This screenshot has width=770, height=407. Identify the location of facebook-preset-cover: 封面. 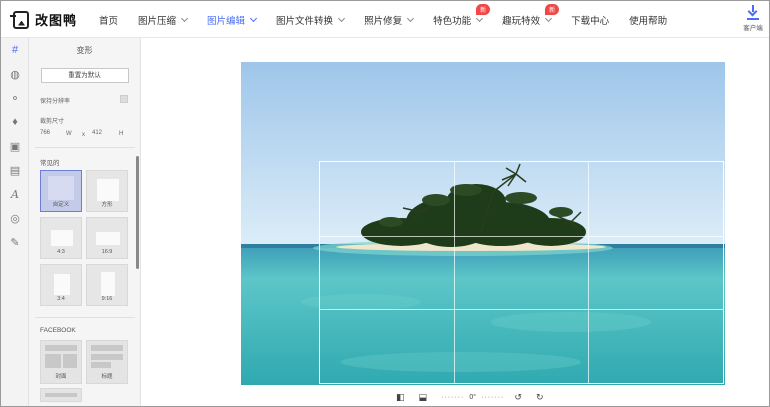
(61, 362).